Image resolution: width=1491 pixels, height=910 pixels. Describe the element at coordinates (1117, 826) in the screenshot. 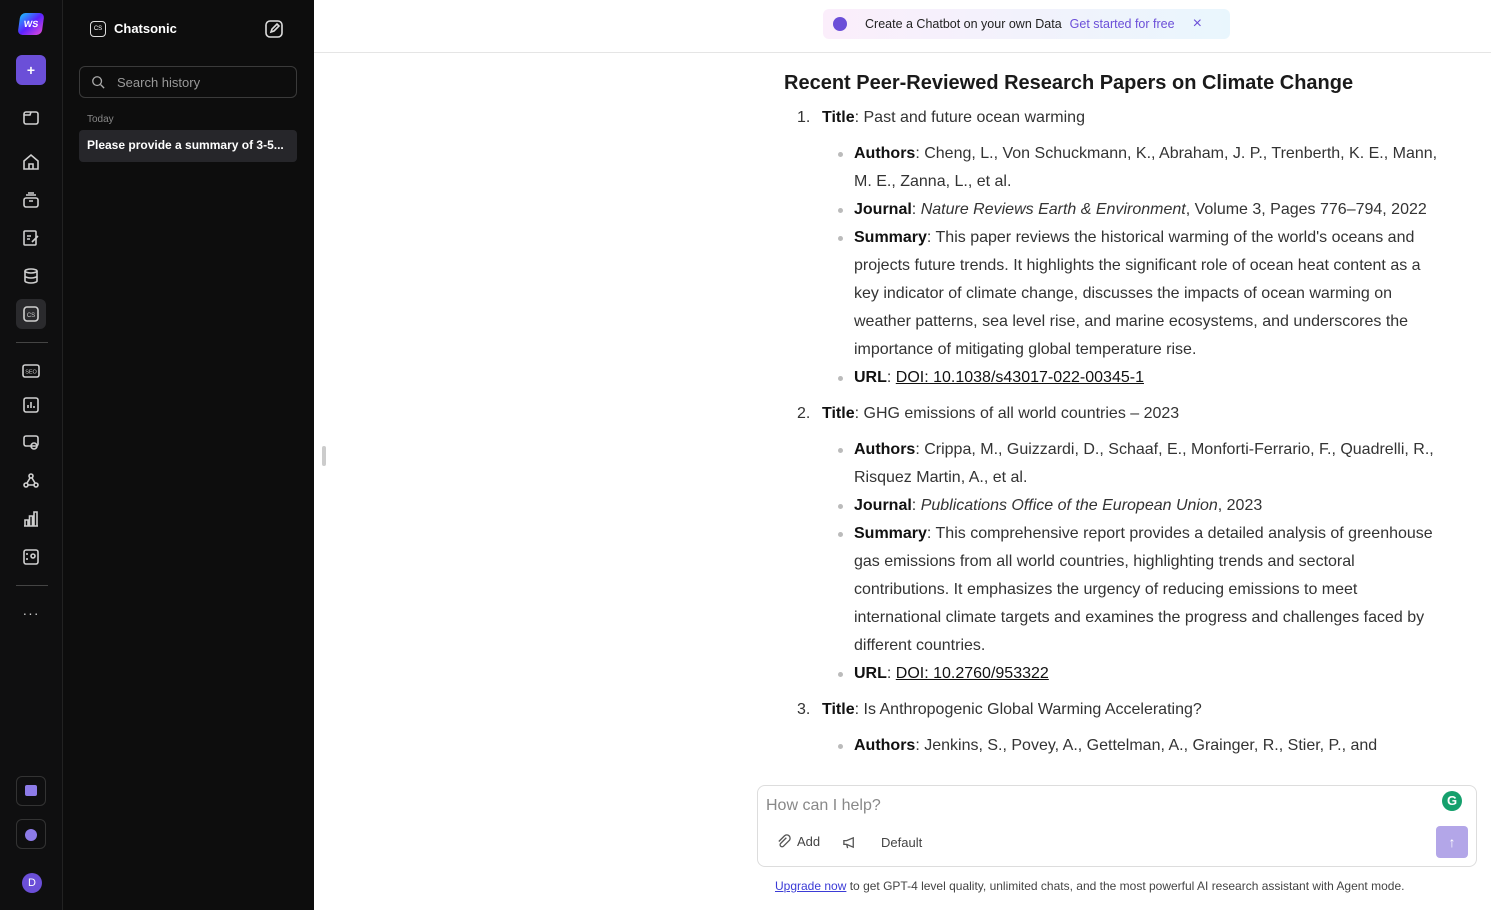

I see `composer: How can I help? G Add Default ↑` at that location.